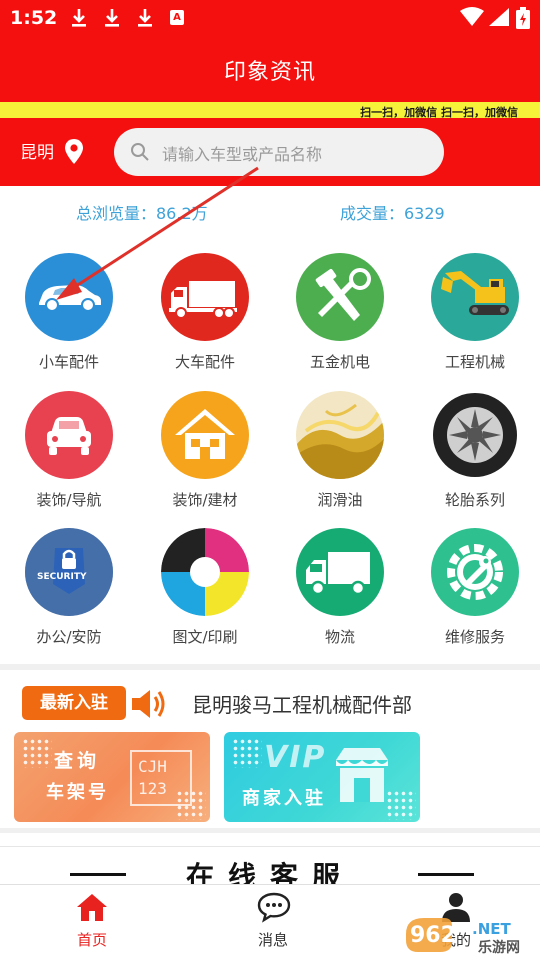  Describe the element at coordinates (152, 788) in the screenshot. I see `cjh-number: 123` at that location.